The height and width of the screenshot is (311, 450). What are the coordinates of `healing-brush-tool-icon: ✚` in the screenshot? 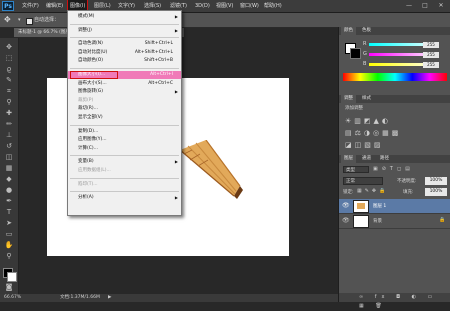 It's located at (9, 113).